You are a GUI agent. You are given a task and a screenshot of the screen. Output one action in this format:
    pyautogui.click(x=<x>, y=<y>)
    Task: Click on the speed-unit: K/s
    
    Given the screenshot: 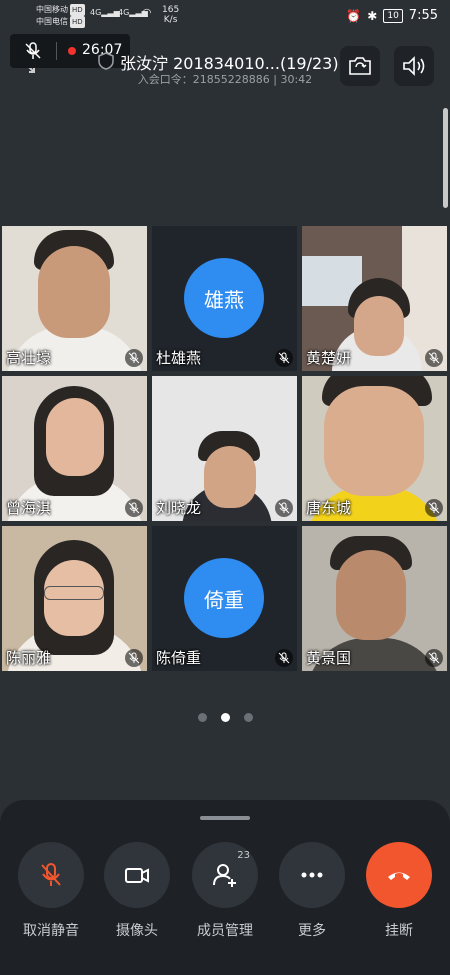 What is the action you would take?
    pyautogui.click(x=170, y=20)
    